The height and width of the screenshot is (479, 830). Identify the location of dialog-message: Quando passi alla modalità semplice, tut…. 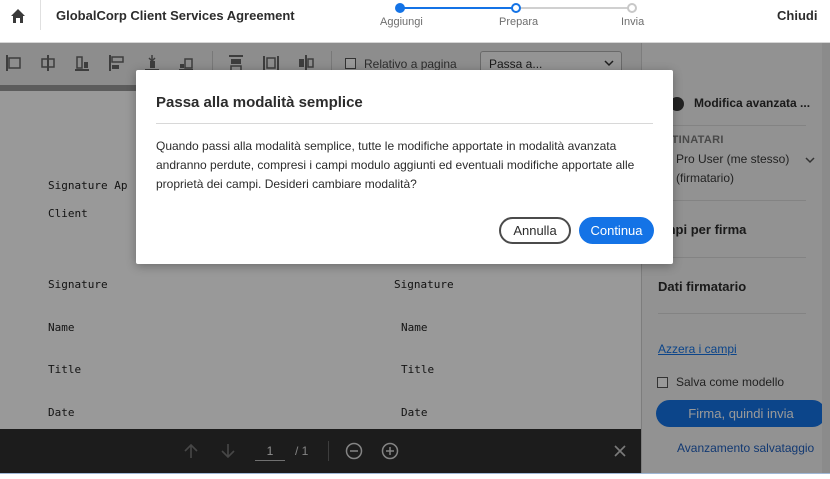
(395, 165).